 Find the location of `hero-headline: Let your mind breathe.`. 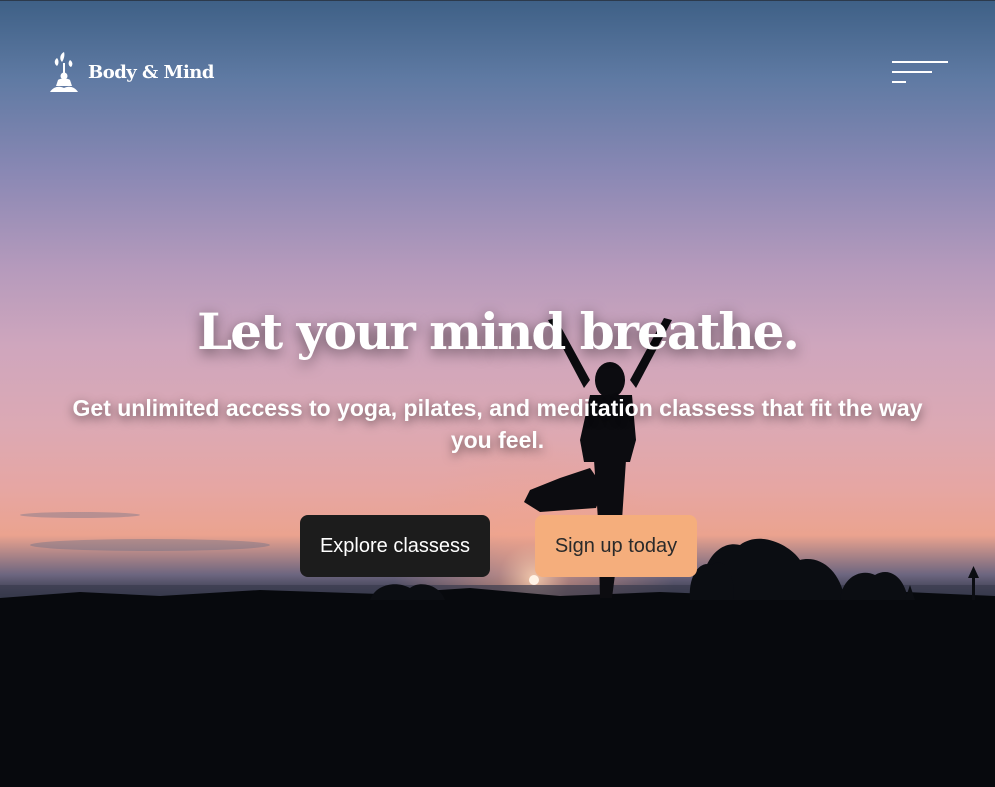

hero-headline: Let your mind breathe. is located at coordinates (498, 331).